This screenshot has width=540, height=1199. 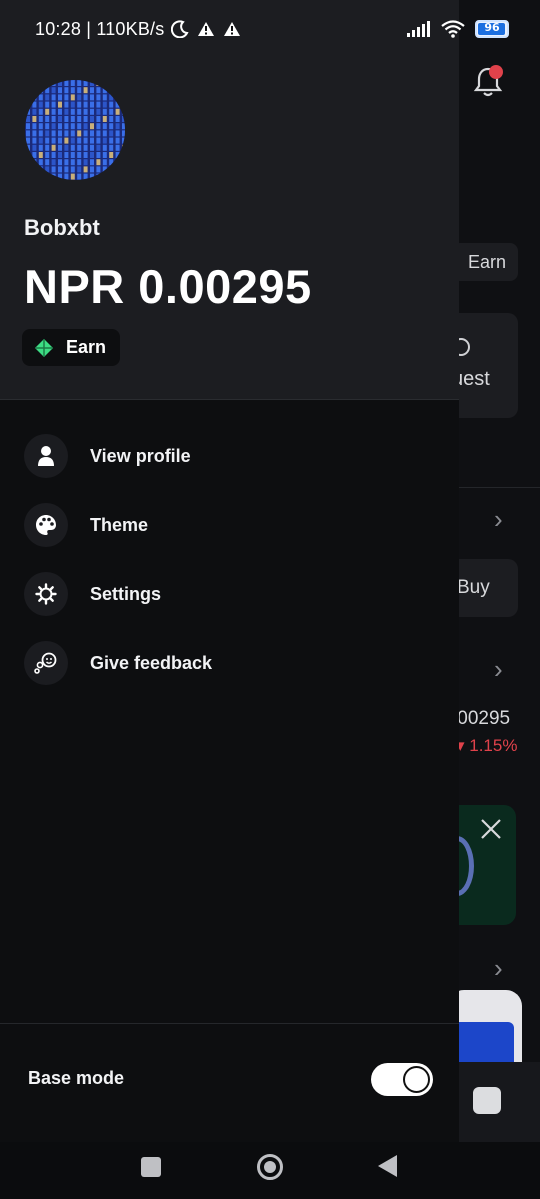 I want to click on feedback-icon, so click(x=46, y=663).